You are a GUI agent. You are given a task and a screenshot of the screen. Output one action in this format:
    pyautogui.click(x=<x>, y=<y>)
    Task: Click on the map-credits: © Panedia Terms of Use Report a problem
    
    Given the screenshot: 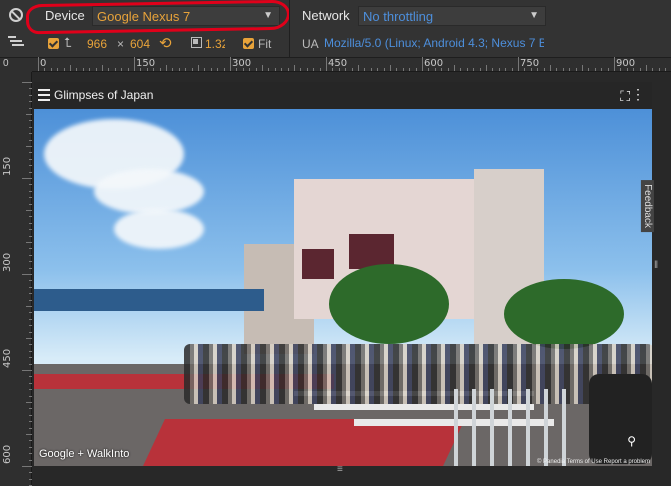 What is the action you would take?
    pyautogui.click(x=593, y=462)
    